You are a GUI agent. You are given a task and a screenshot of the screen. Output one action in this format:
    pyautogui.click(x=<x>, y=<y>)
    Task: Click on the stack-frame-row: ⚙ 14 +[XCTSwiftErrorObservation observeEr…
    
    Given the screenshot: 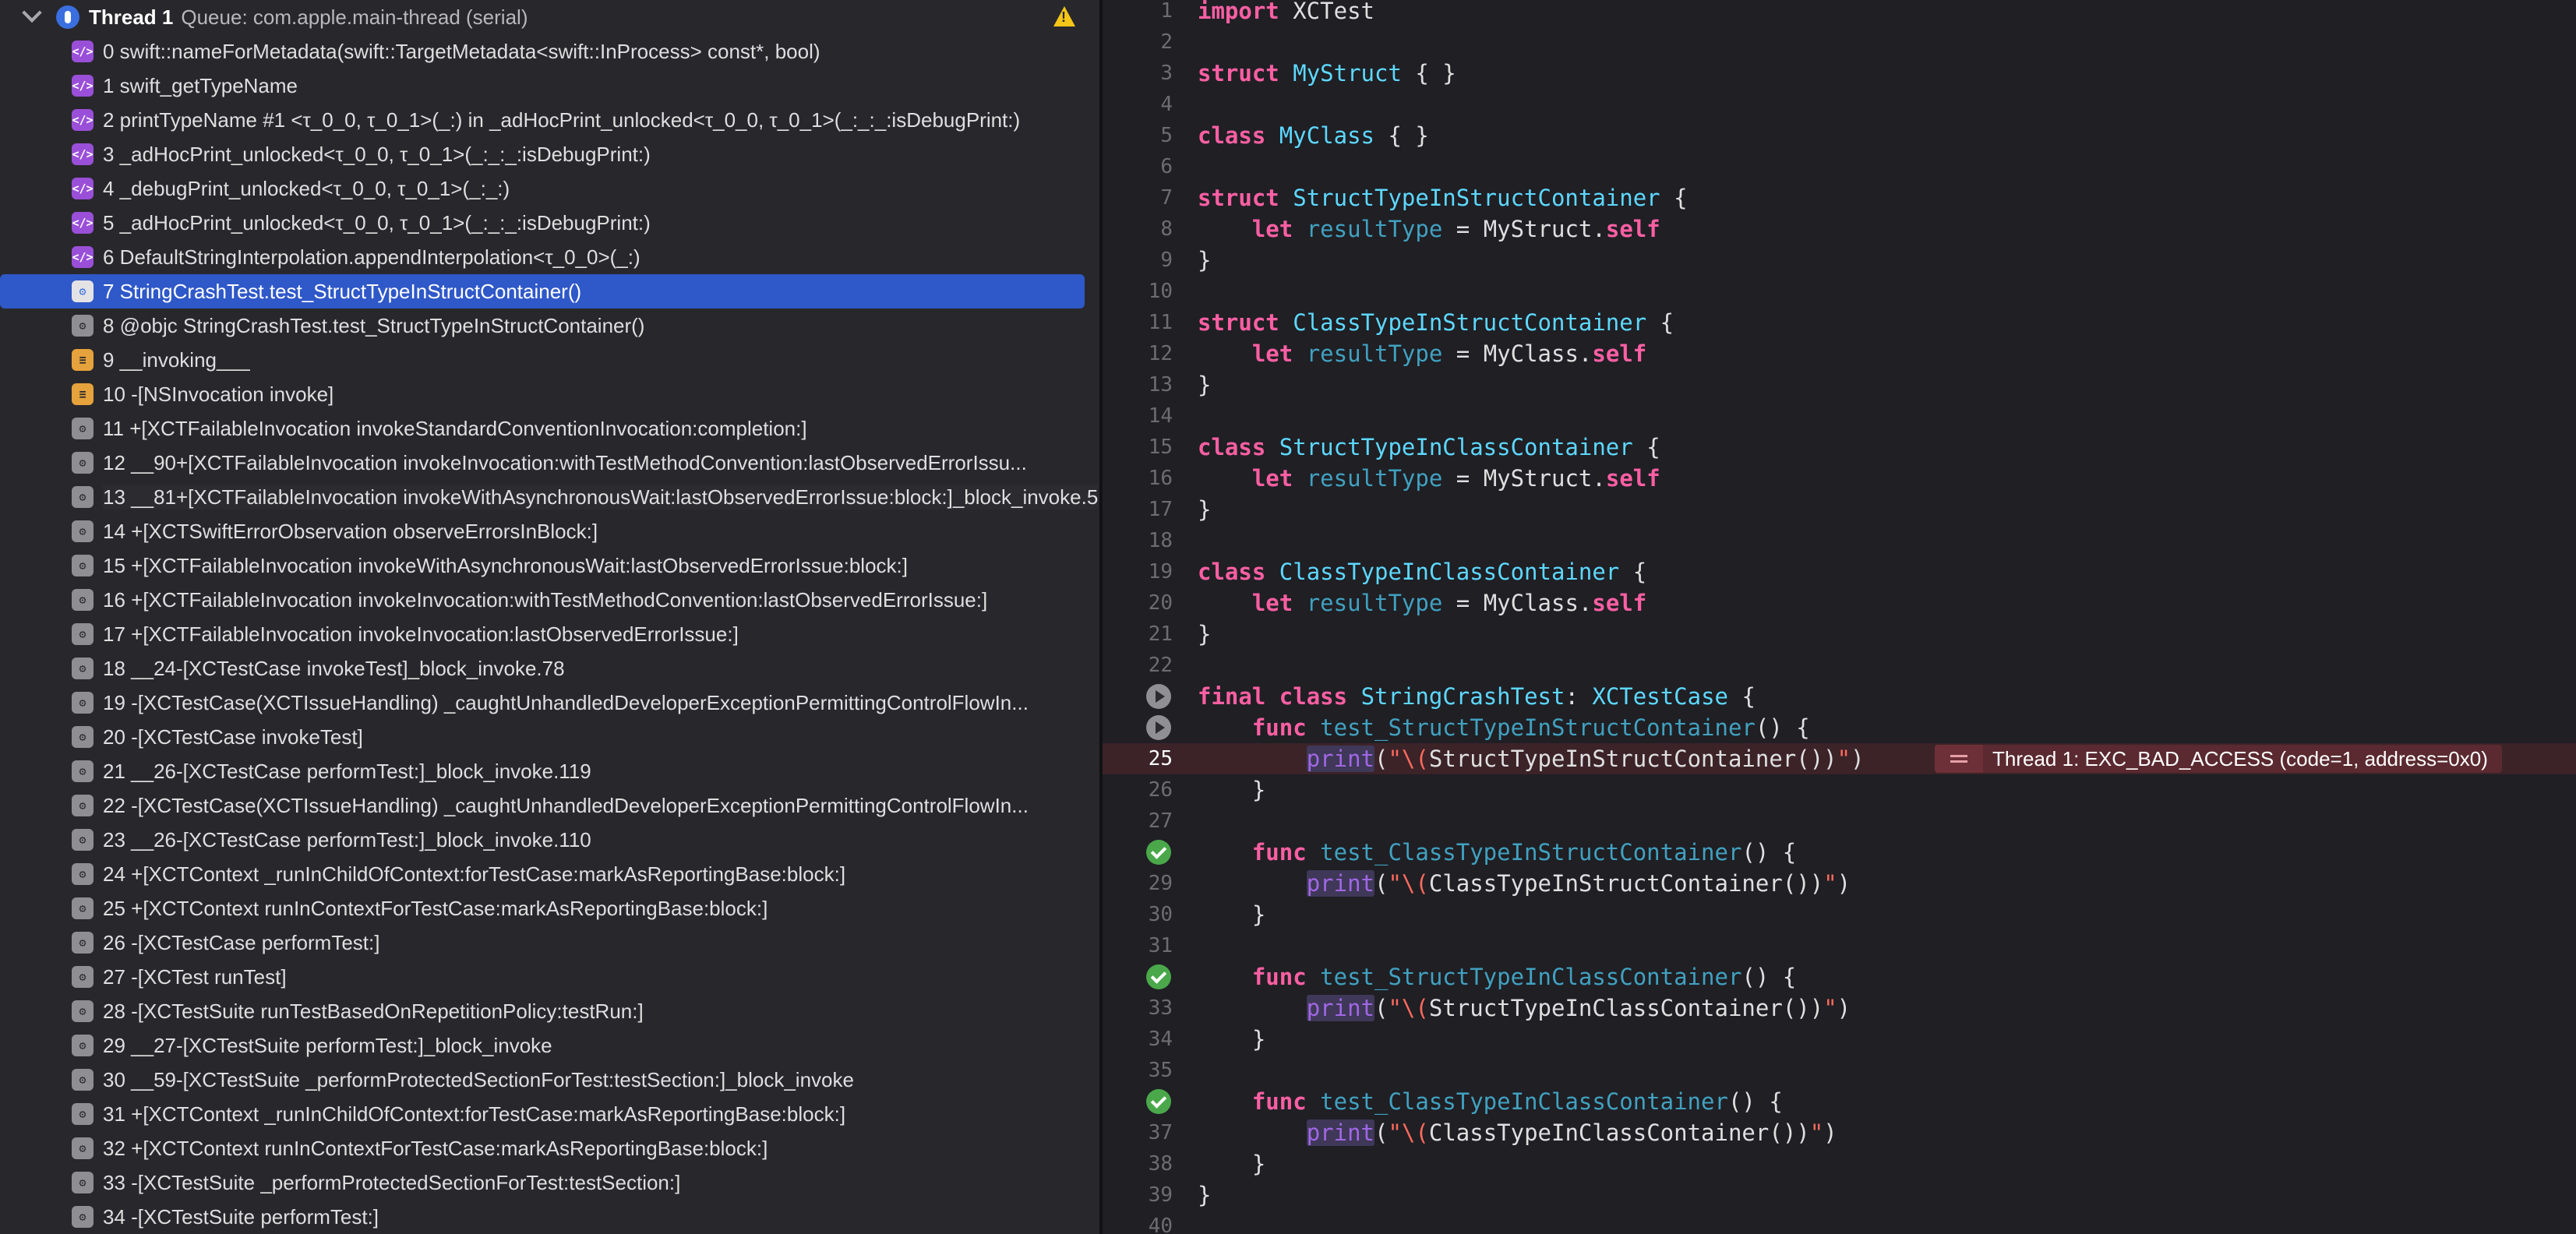 What is the action you would take?
    pyautogui.click(x=549, y=531)
    